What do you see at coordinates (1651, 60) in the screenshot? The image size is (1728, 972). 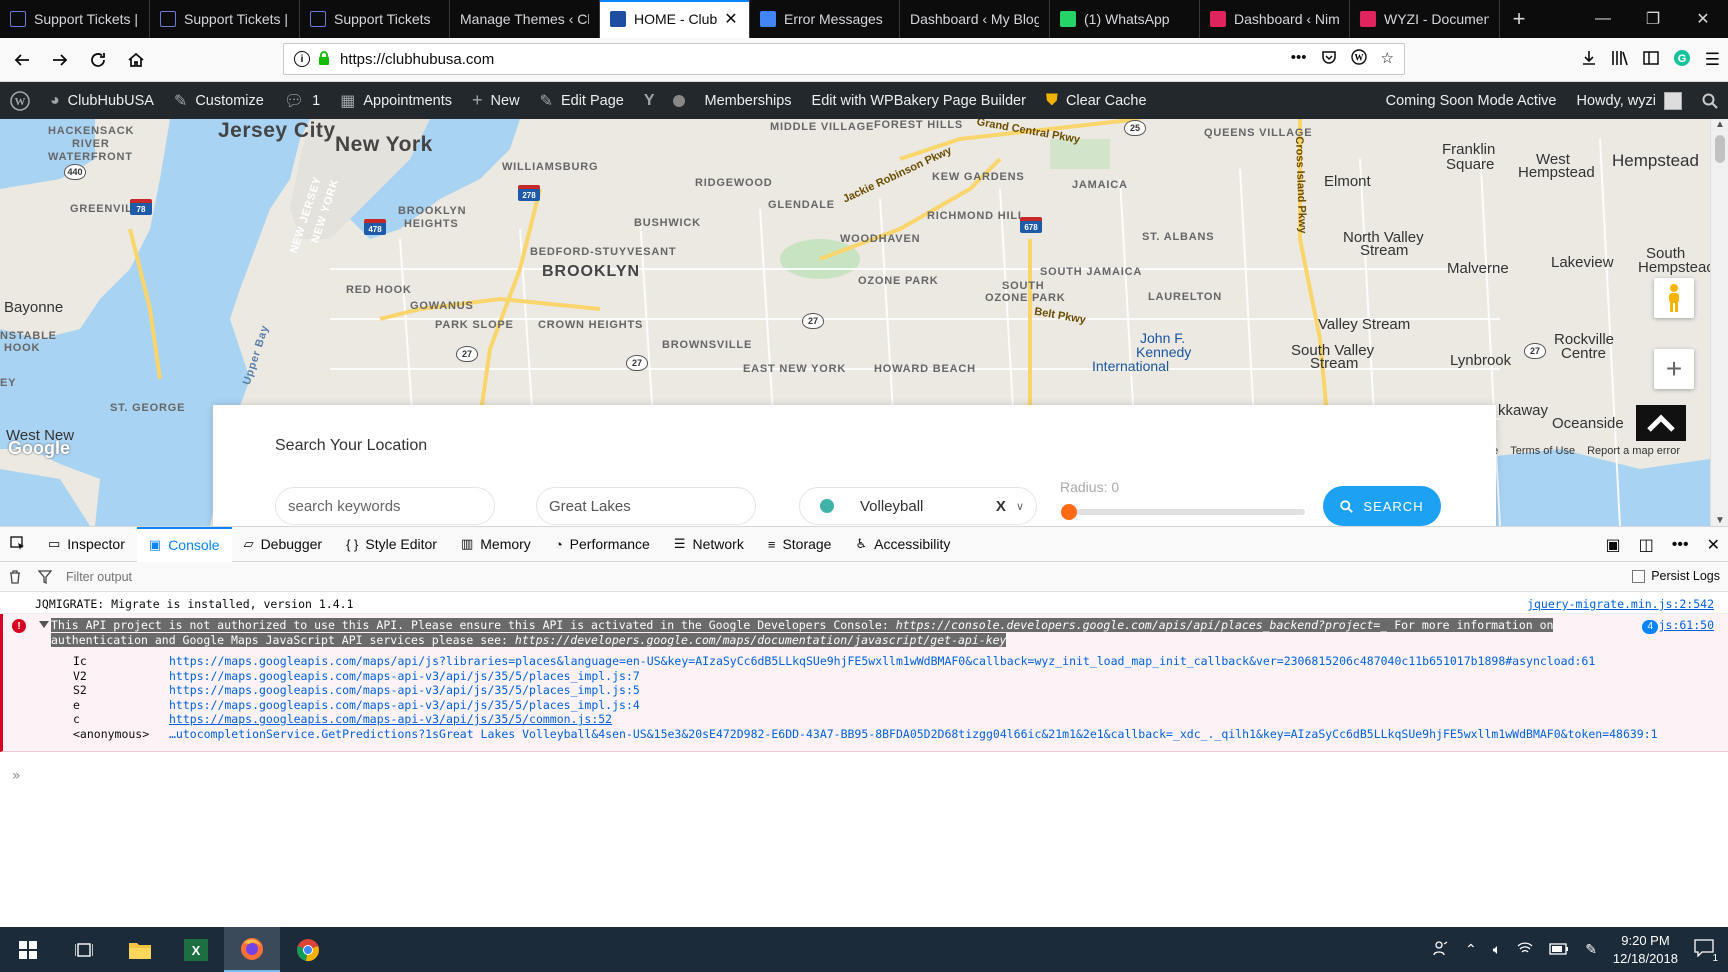 I see `sidebar-icon` at bounding box center [1651, 60].